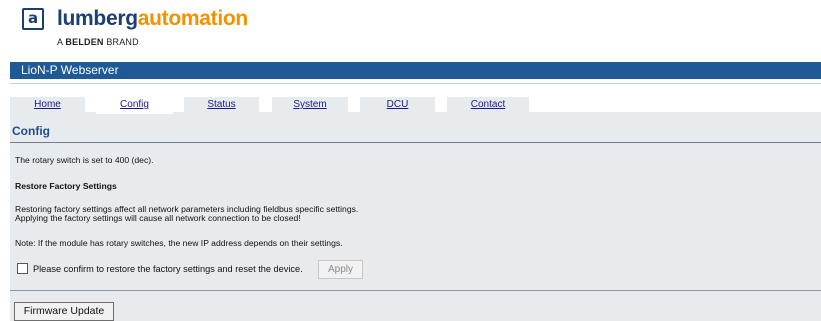  What do you see at coordinates (415, 70) in the screenshot?
I see `app-title-bar: LioN-P Webserver` at bounding box center [415, 70].